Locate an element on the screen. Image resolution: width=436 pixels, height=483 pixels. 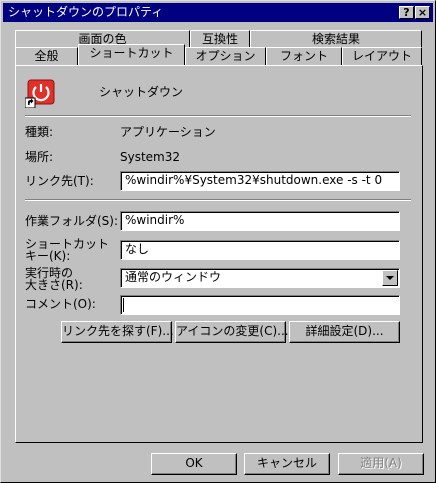
help-button: ? is located at coordinates (406, 12).